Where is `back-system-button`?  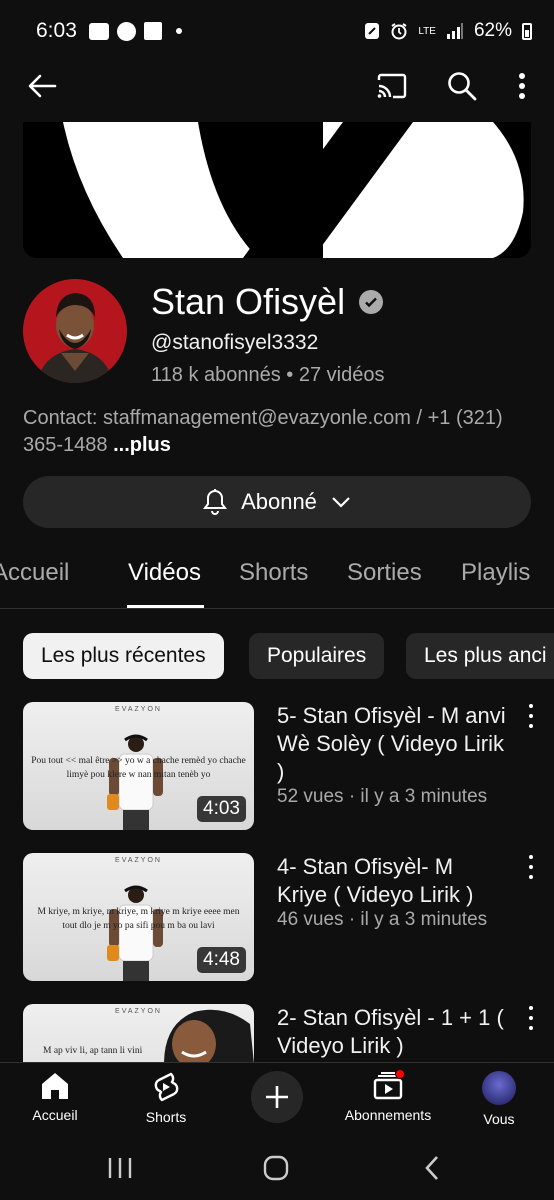
back-system-button is located at coordinates (432, 1168).